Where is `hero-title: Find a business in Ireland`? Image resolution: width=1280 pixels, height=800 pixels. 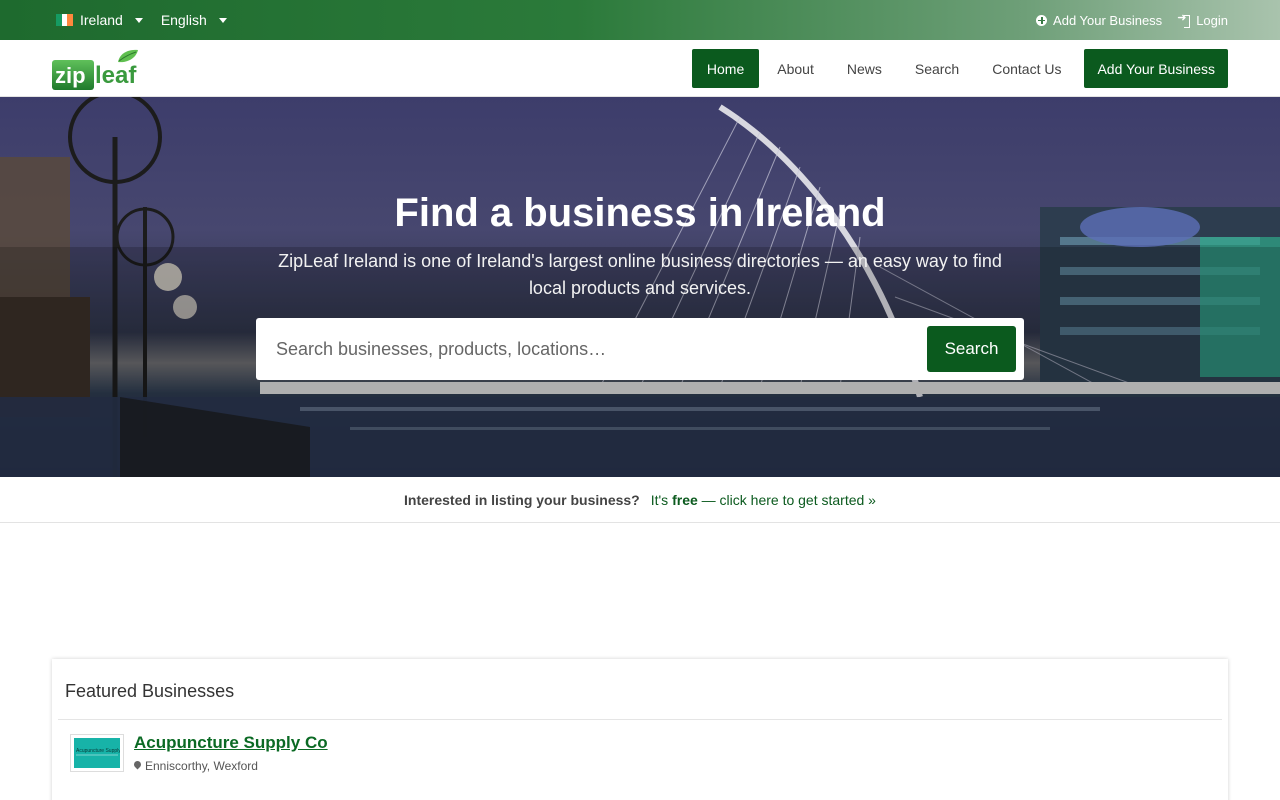 hero-title: Find a business in Ireland is located at coordinates (640, 213).